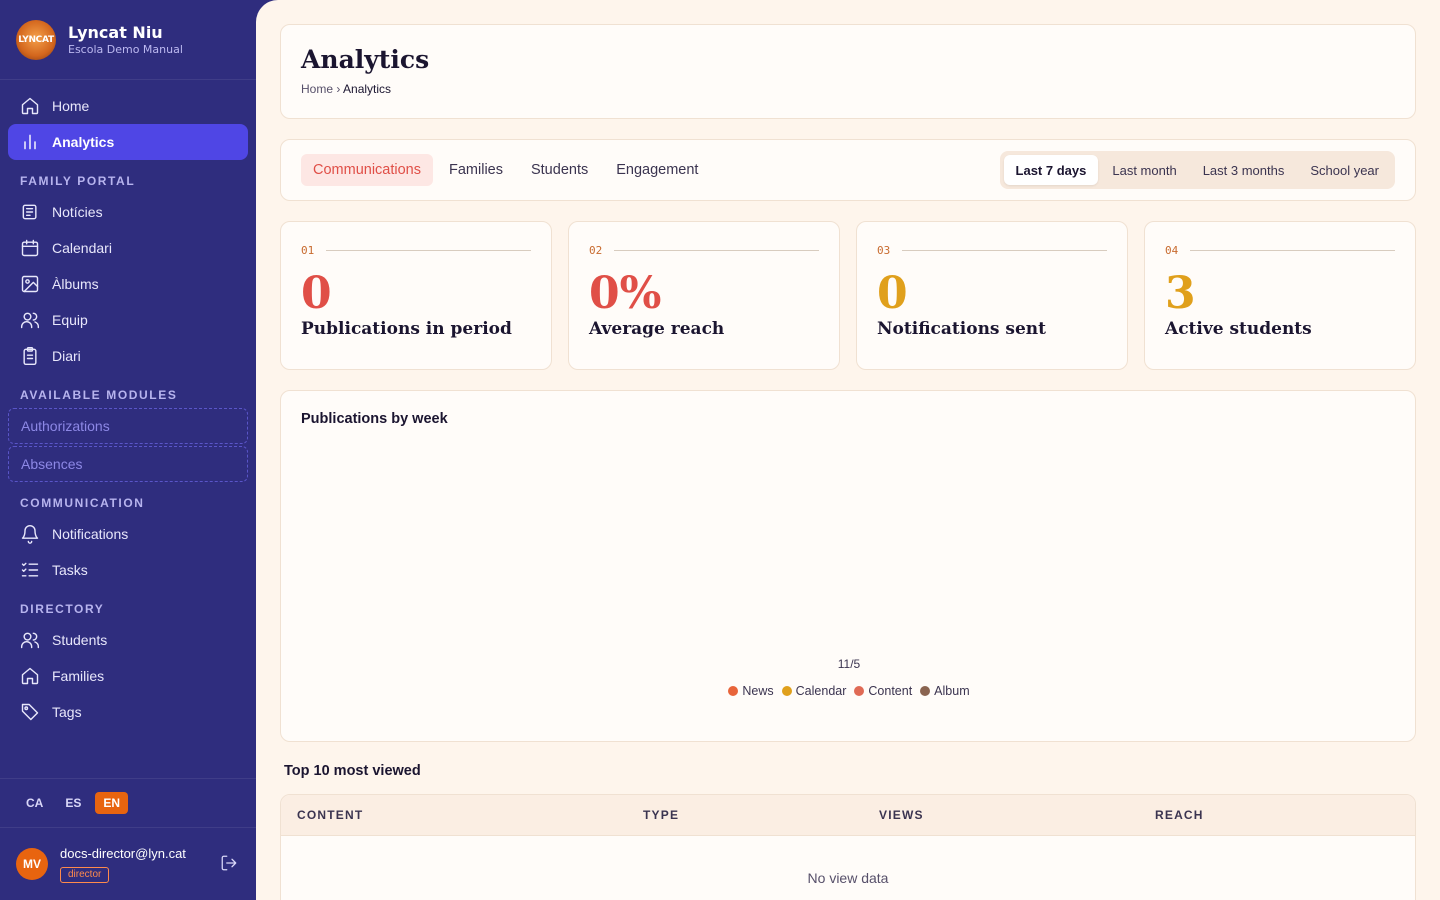 The height and width of the screenshot is (900, 1440). Describe the element at coordinates (128, 106) in the screenshot. I see `sidebar-item-home: Home` at that location.